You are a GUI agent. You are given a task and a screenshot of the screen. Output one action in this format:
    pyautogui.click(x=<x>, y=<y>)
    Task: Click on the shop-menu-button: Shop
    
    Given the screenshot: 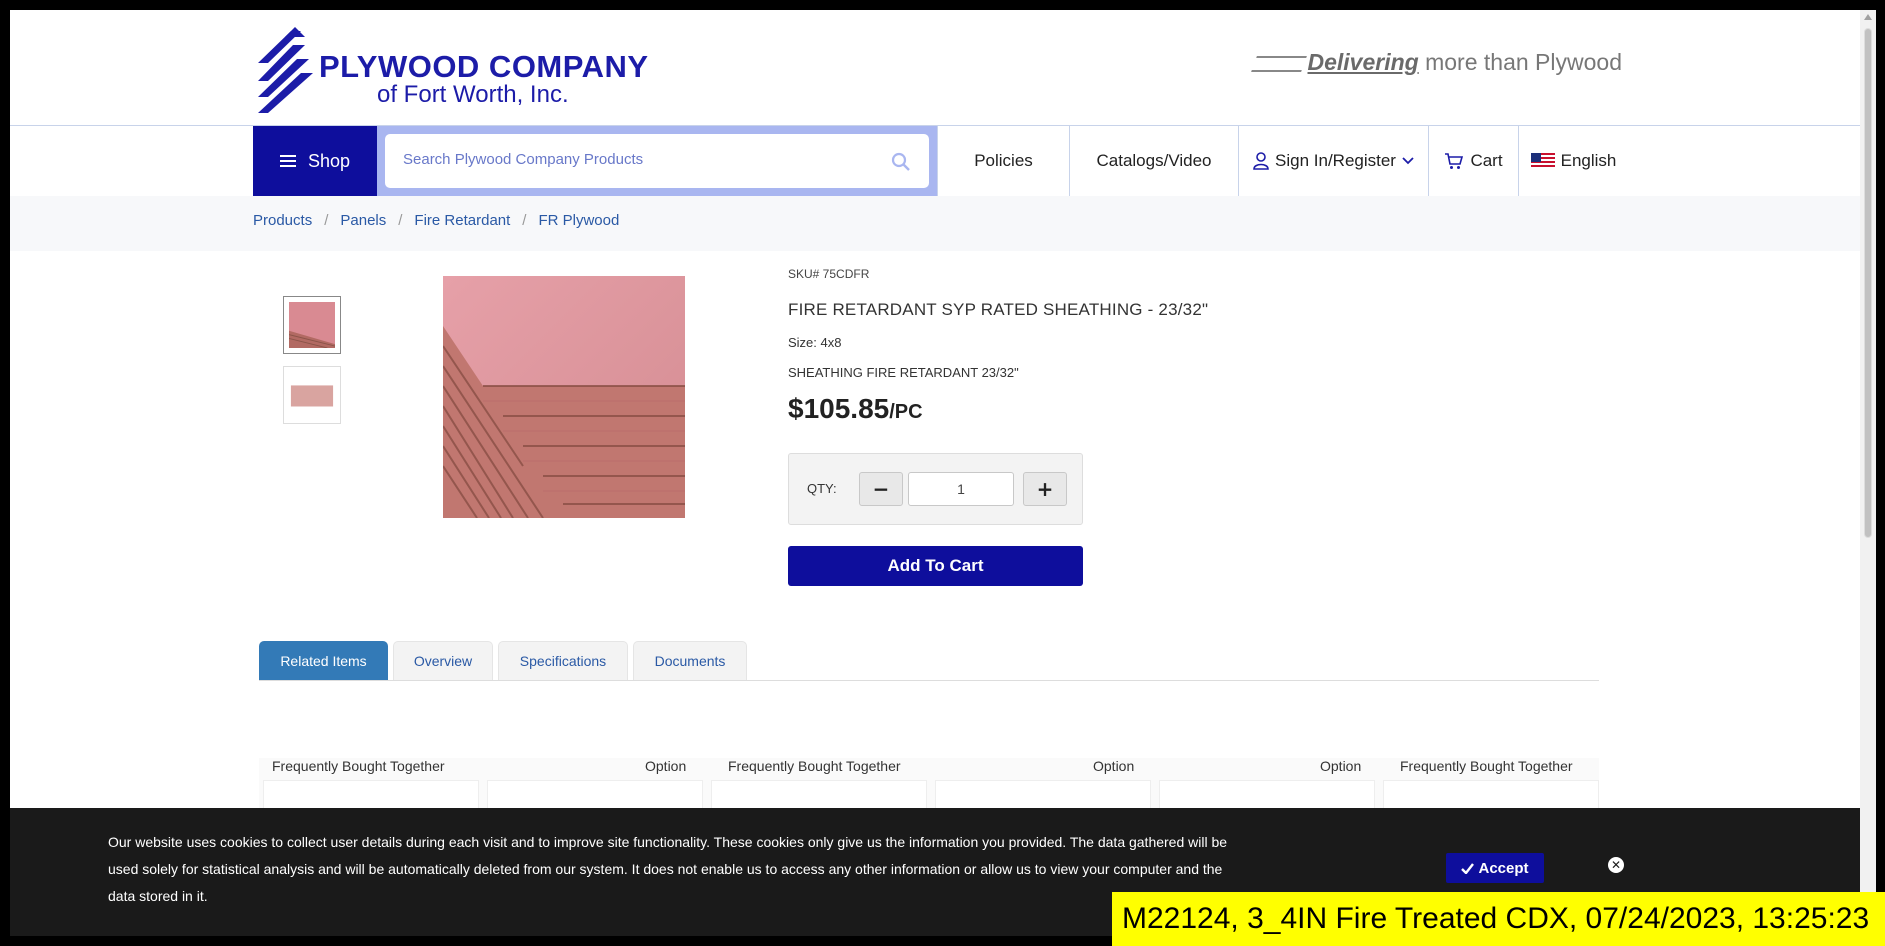 What is the action you would take?
    pyautogui.click(x=315, y=161)
    